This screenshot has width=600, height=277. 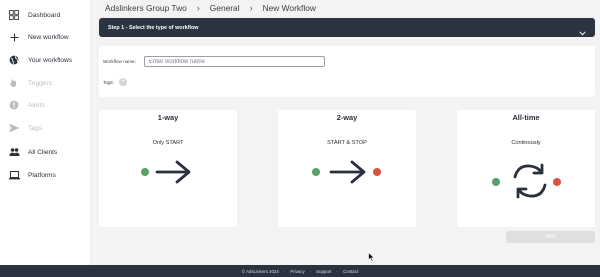 What do you see at coordinates (40, 83) in the screenshot?
I see `sidebar-item-label: Triggers` at bounding box center [40, 83].